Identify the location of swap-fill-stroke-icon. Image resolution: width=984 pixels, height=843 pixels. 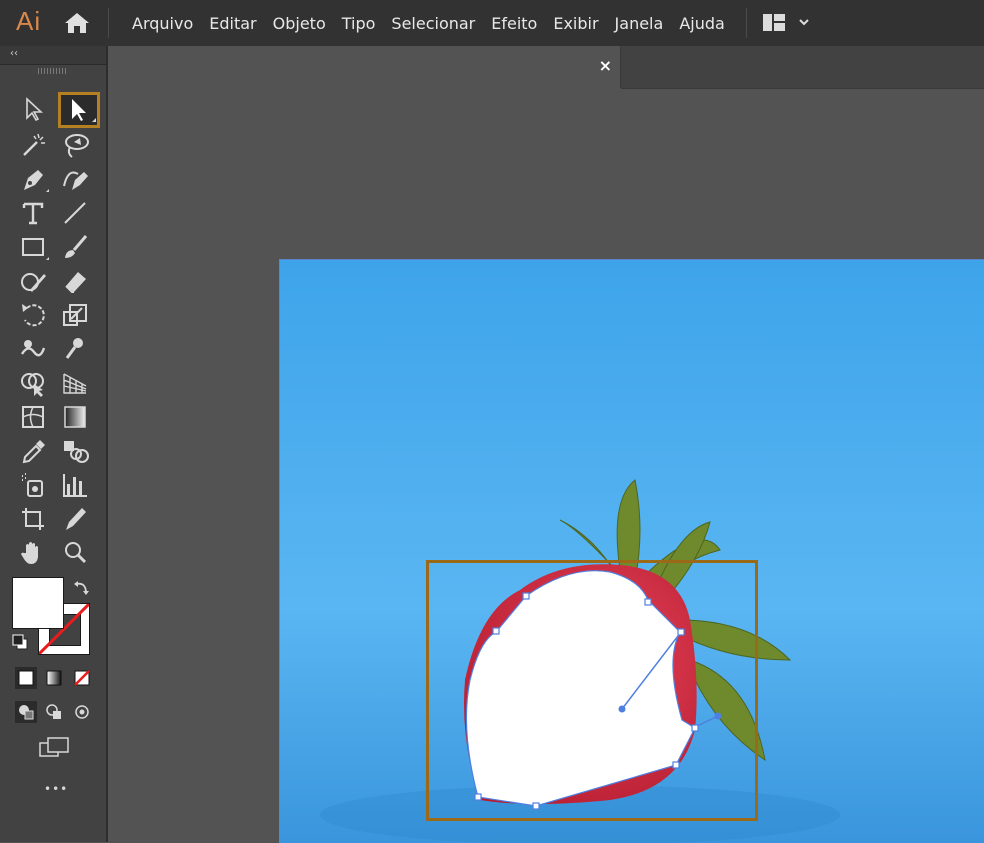
(82, 588).